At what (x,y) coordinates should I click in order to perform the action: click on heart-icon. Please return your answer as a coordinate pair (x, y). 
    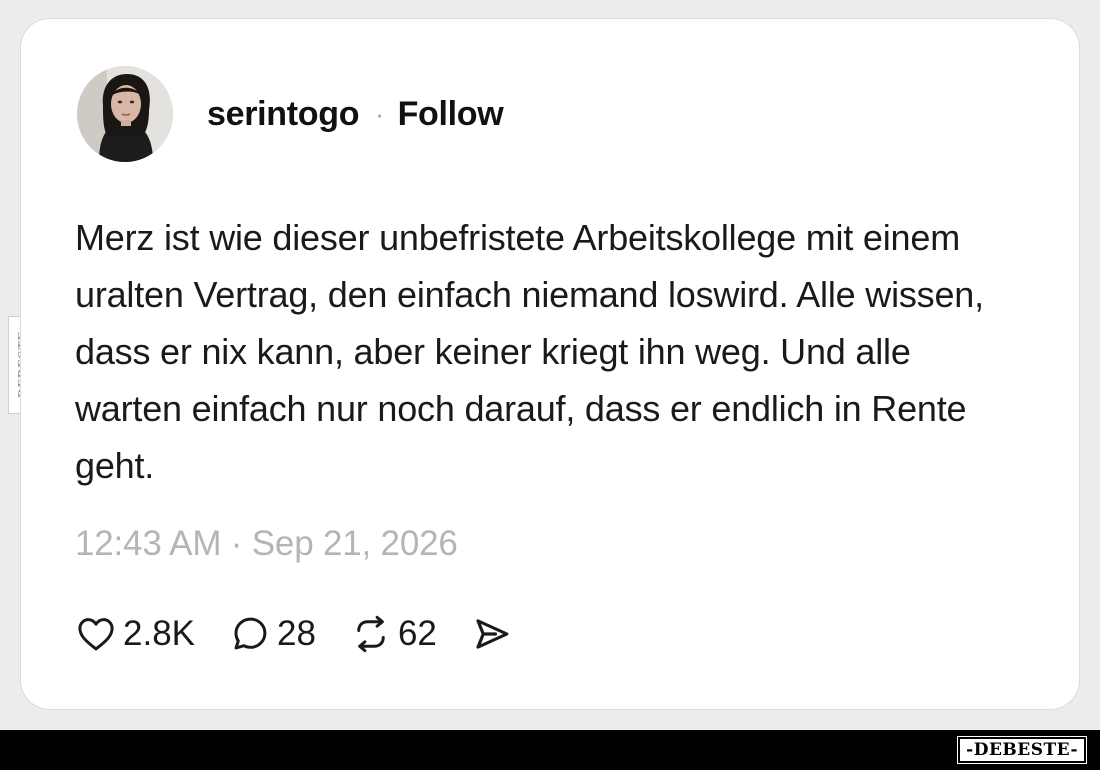
    Looking at the image, I should click on (96, 634).